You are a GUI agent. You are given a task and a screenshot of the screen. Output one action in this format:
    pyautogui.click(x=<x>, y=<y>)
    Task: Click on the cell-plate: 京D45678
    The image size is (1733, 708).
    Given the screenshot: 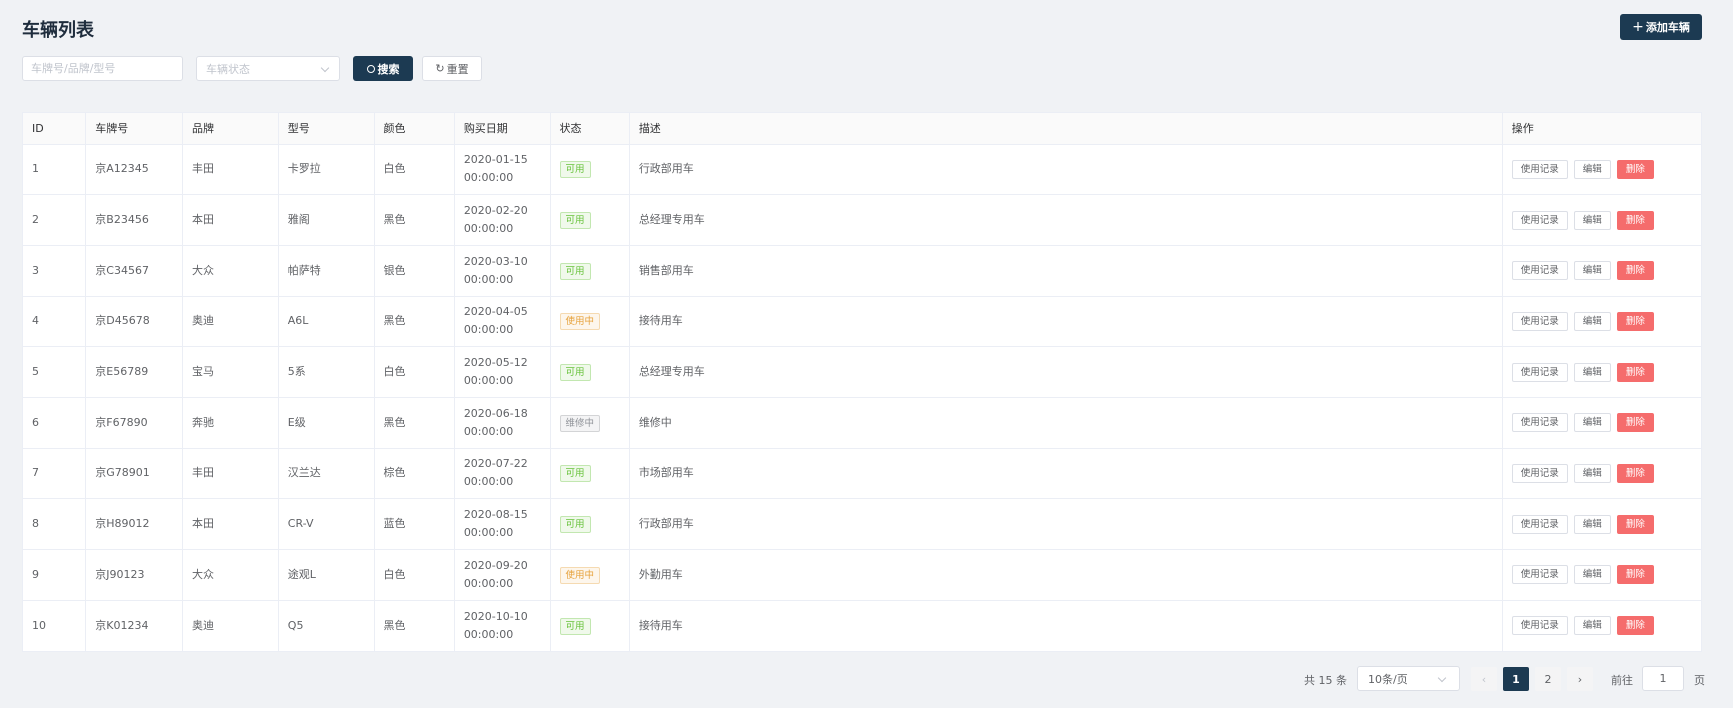 What is the action you would take?
    pyautogui.click(x=134, y=322)
    